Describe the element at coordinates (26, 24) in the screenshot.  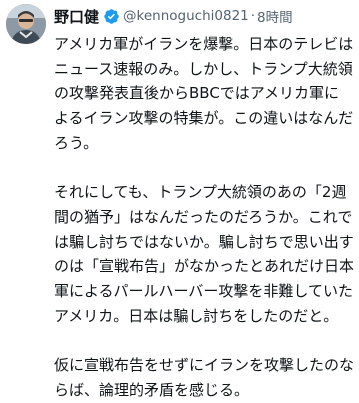
I see `avatar` at that location.